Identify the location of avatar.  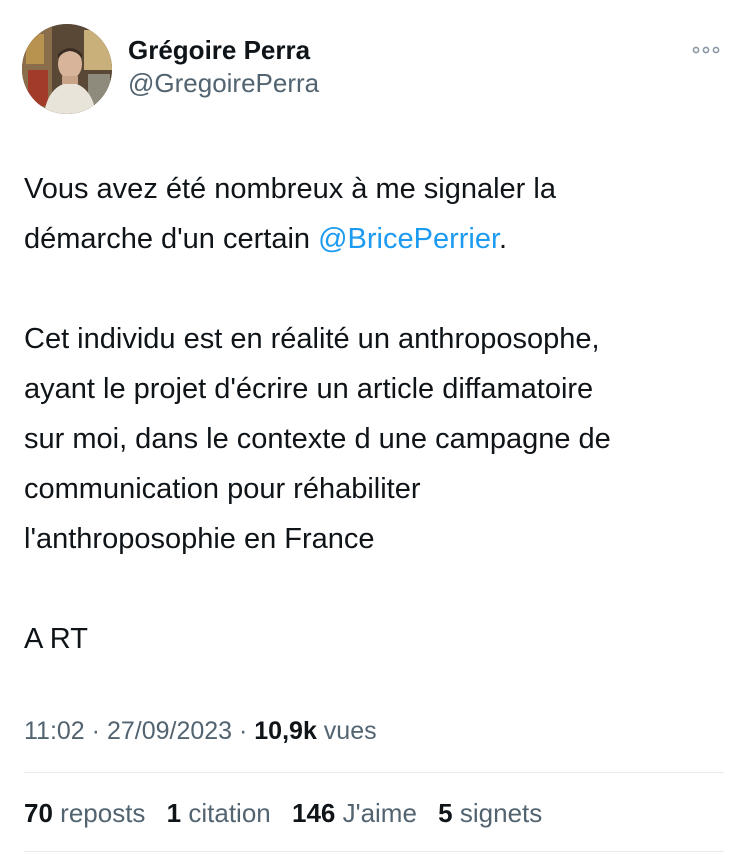
(67, 69).